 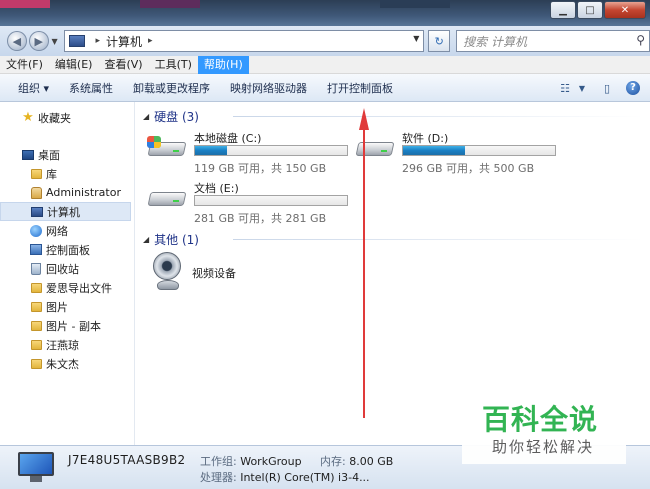 What do you see at coordinates (244, 41) in the screenshot?
I see `address-bar: ▸ 计算机 ▸ ▼` at bounding box center [244, 41].